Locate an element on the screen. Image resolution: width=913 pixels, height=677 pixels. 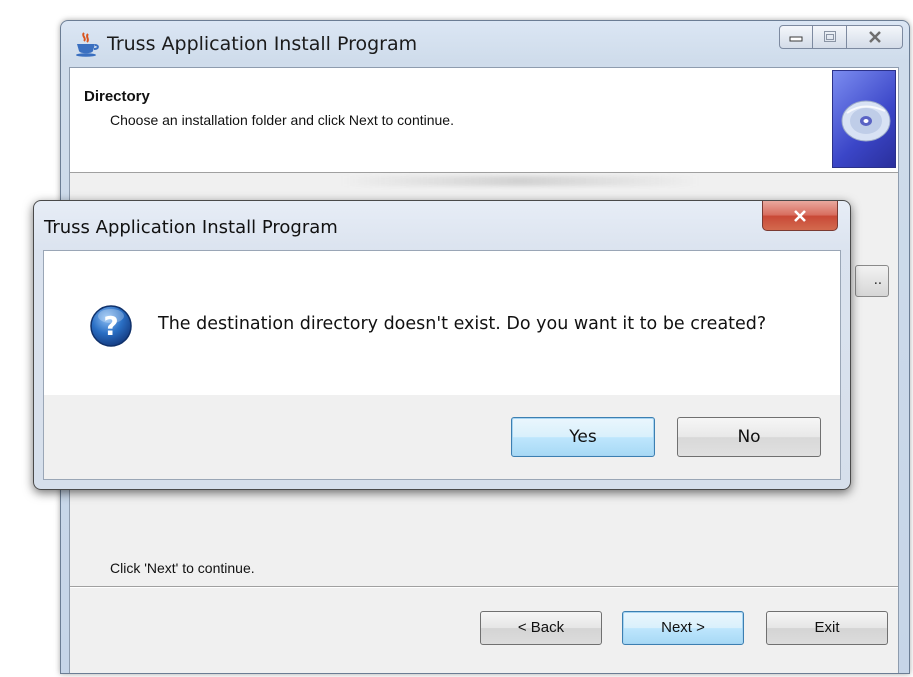
cd-badge is located at coordinates (864, 119).